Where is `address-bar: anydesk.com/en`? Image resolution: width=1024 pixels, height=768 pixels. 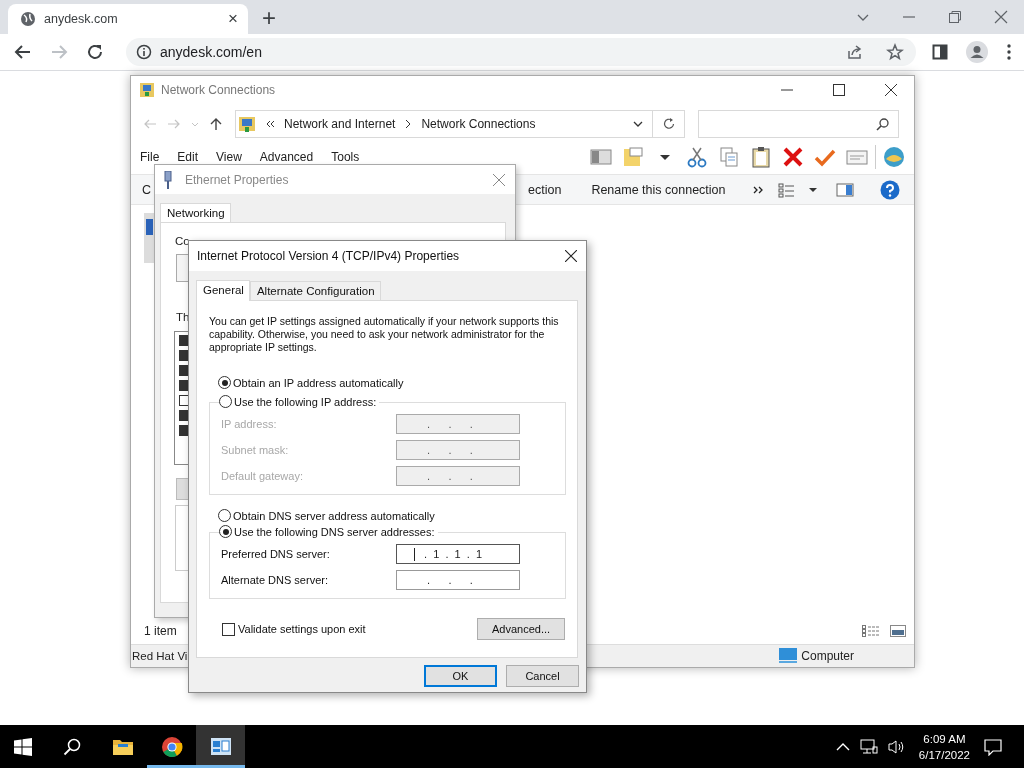
address-bar: anydesk.com/en is located at coordinates (521, 52).